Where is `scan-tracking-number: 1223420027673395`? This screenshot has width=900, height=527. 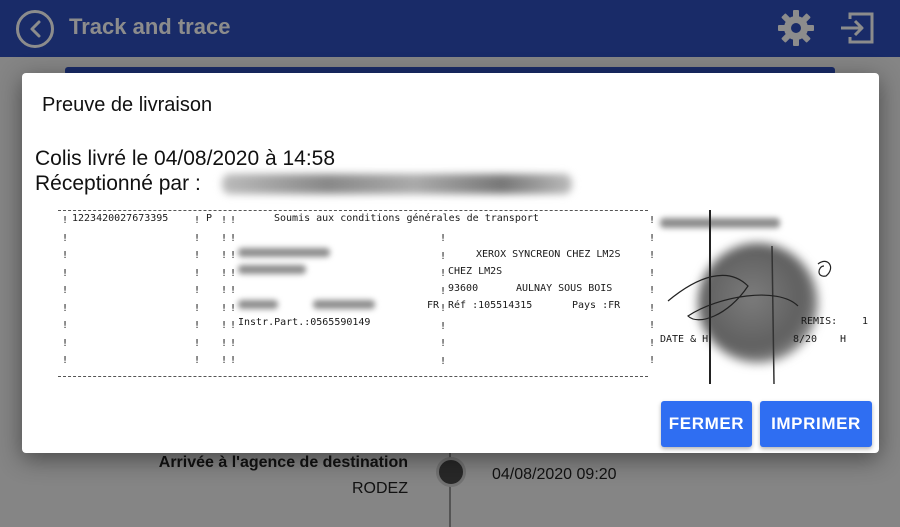
scan-tracking-number: 1223420027673395 is located at coordinates (120, 218).